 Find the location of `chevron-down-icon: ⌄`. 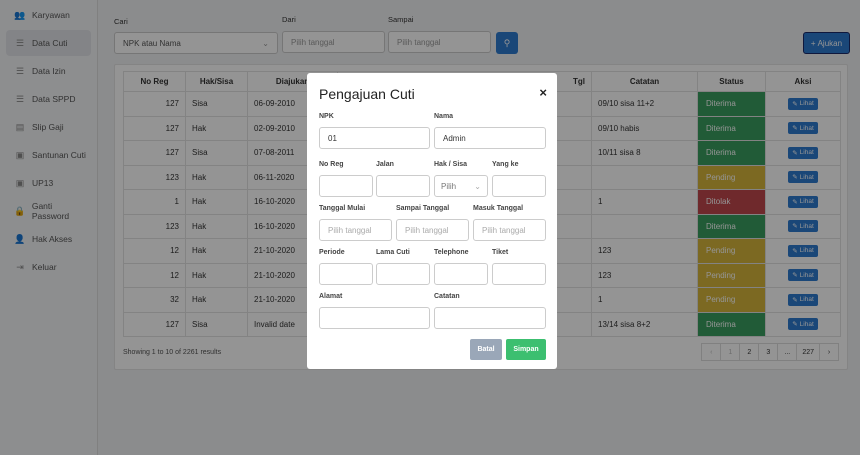

chevron-down-icon: ⌄ is located at coordinates (477, 186).